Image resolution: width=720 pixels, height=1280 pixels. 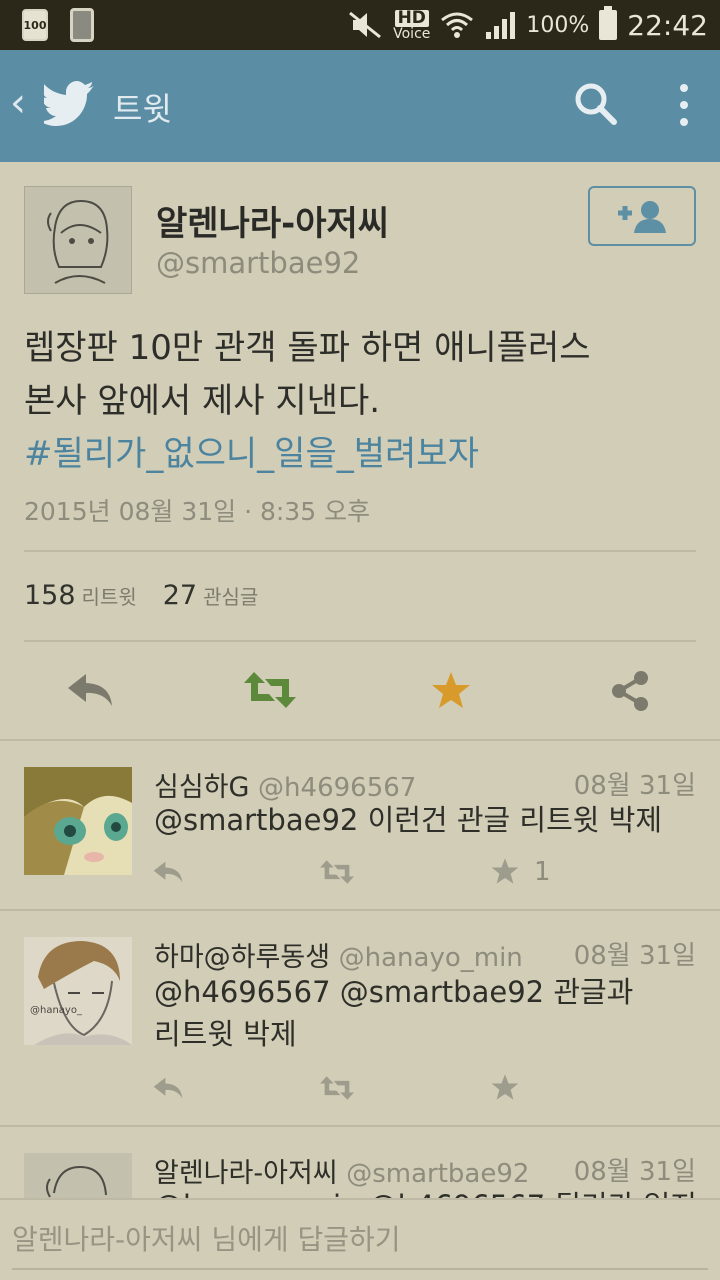 What do you see at coordinates (542, 872) in the screenshot?
I see `favorite-count: 1` at bounding box center [542, 872].